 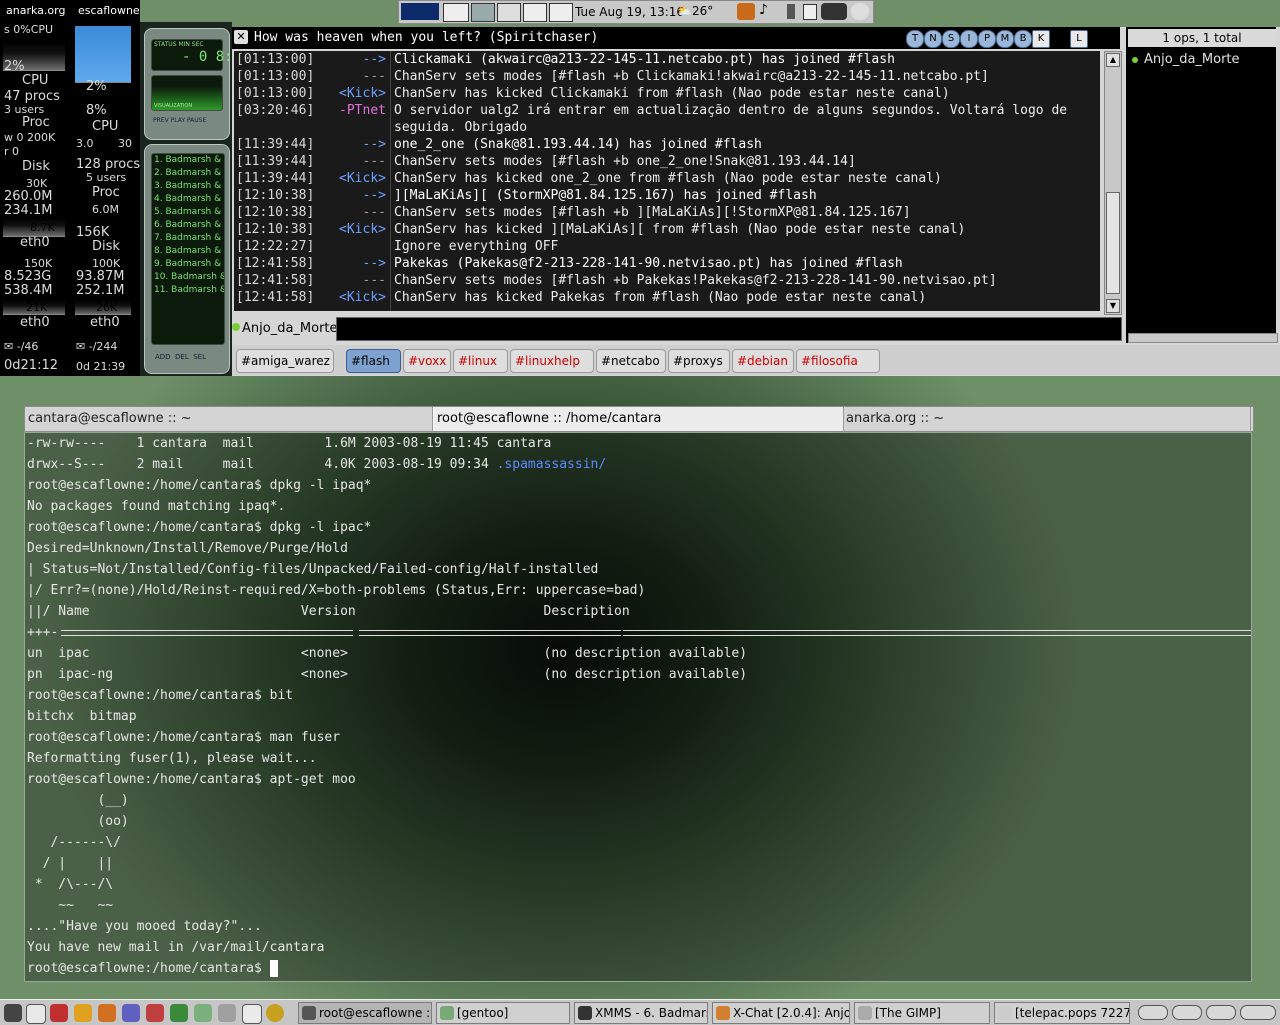 I want to click on menu-icon, so click(x=13, y=1013).